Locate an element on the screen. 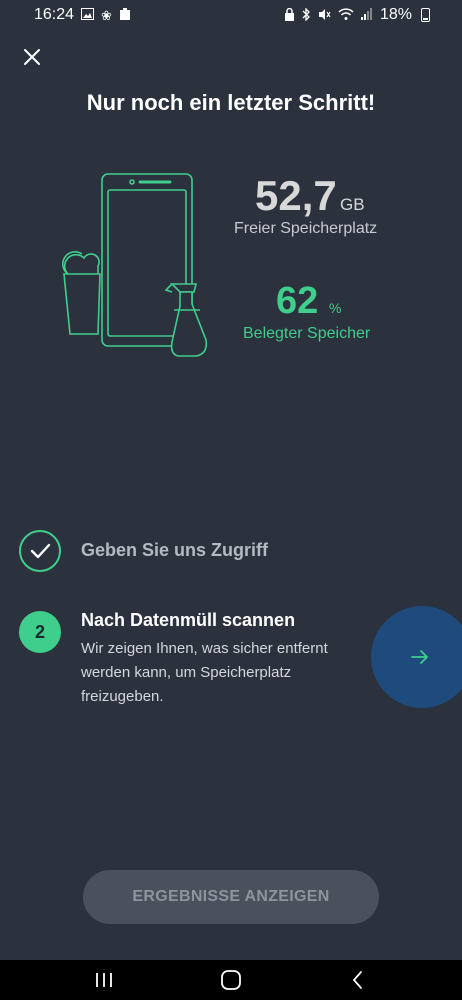 Image resolution: width=462 pixels, height=1000 pixels. used-storage-label: Belegter Speicher is located at coordinates (307, 333).